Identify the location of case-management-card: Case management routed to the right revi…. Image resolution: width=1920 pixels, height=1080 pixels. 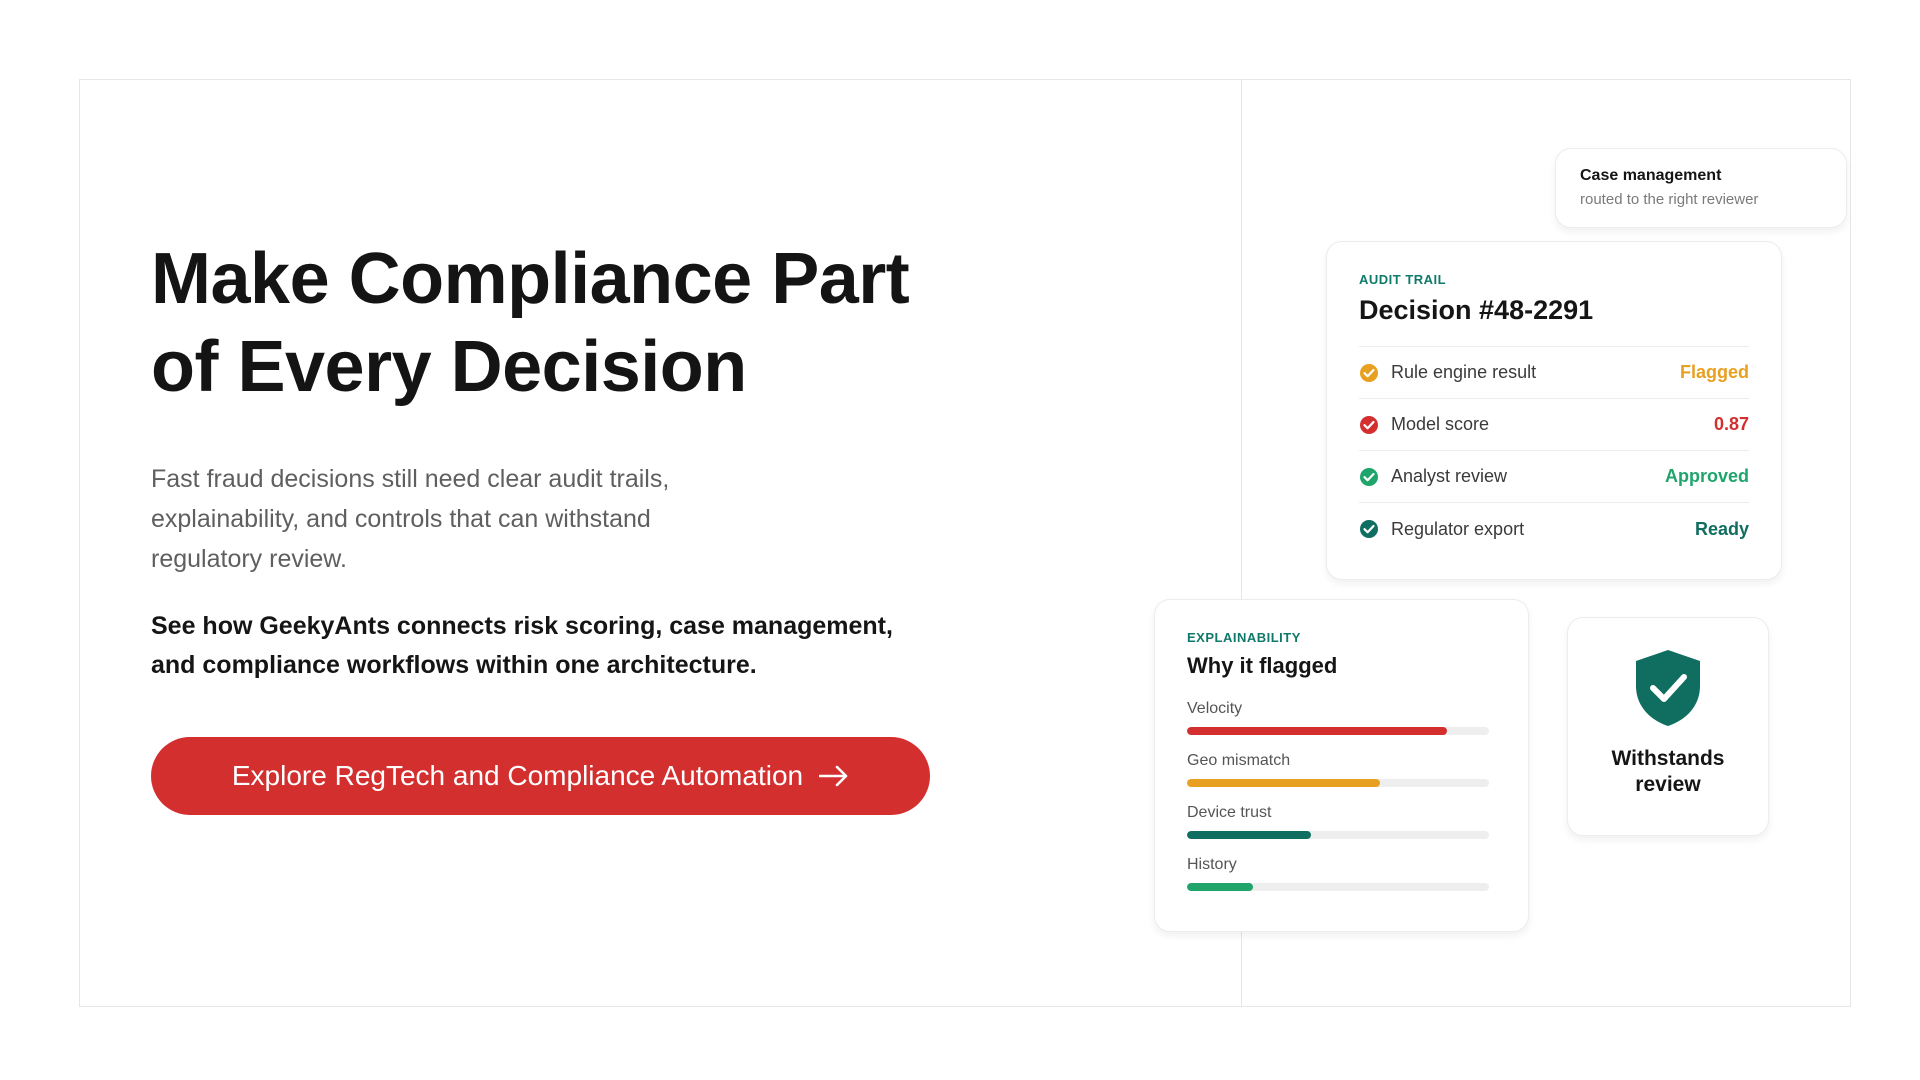
(1701, 188).